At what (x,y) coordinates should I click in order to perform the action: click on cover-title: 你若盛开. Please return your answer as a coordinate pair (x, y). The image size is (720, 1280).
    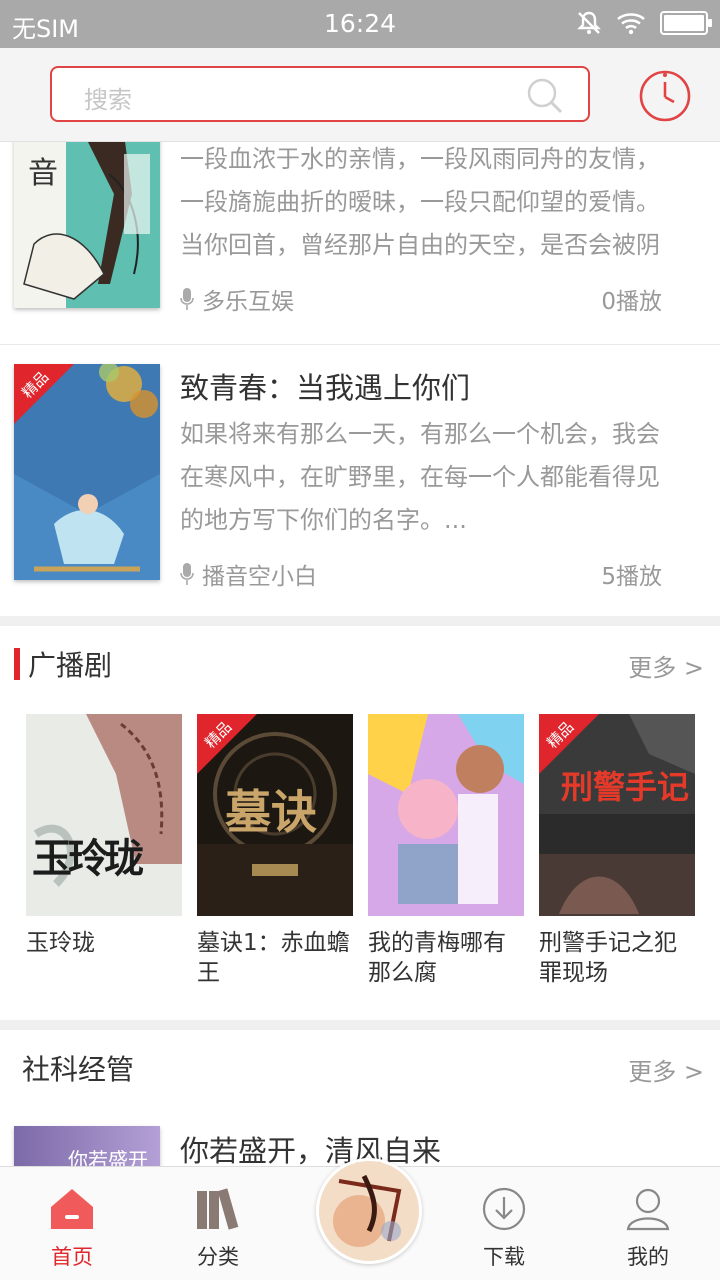
    Looking at the image, I should click on (108, 1157).